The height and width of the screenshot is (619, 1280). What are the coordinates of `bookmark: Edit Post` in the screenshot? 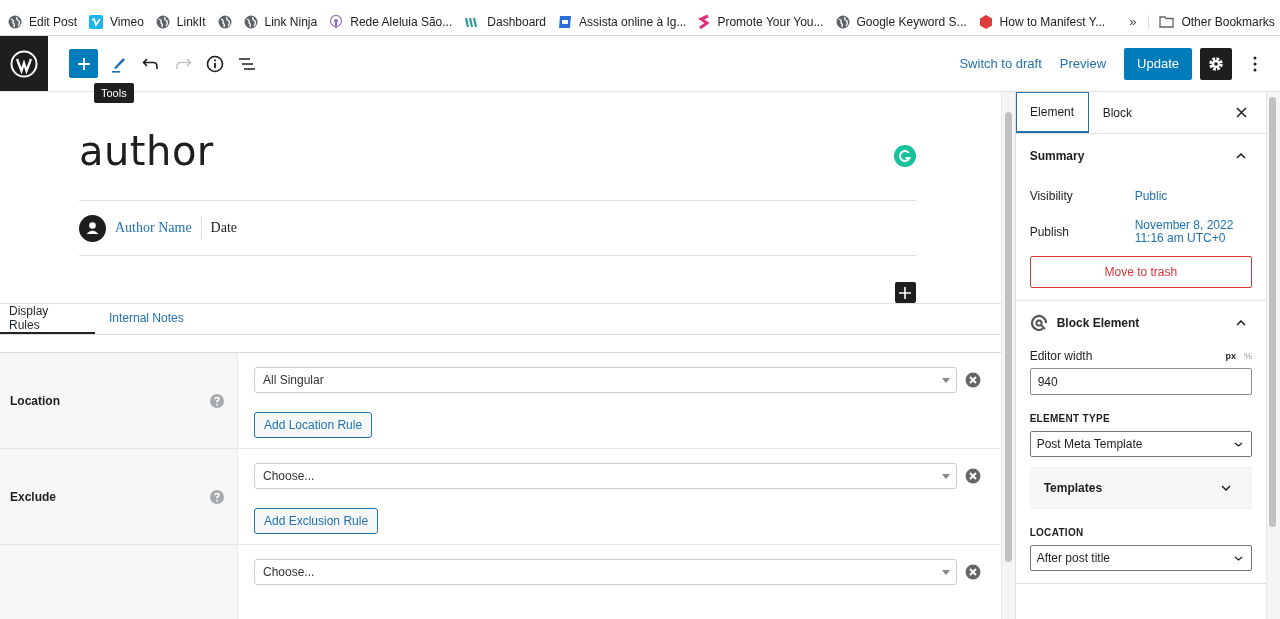 It's located at (43, 21).